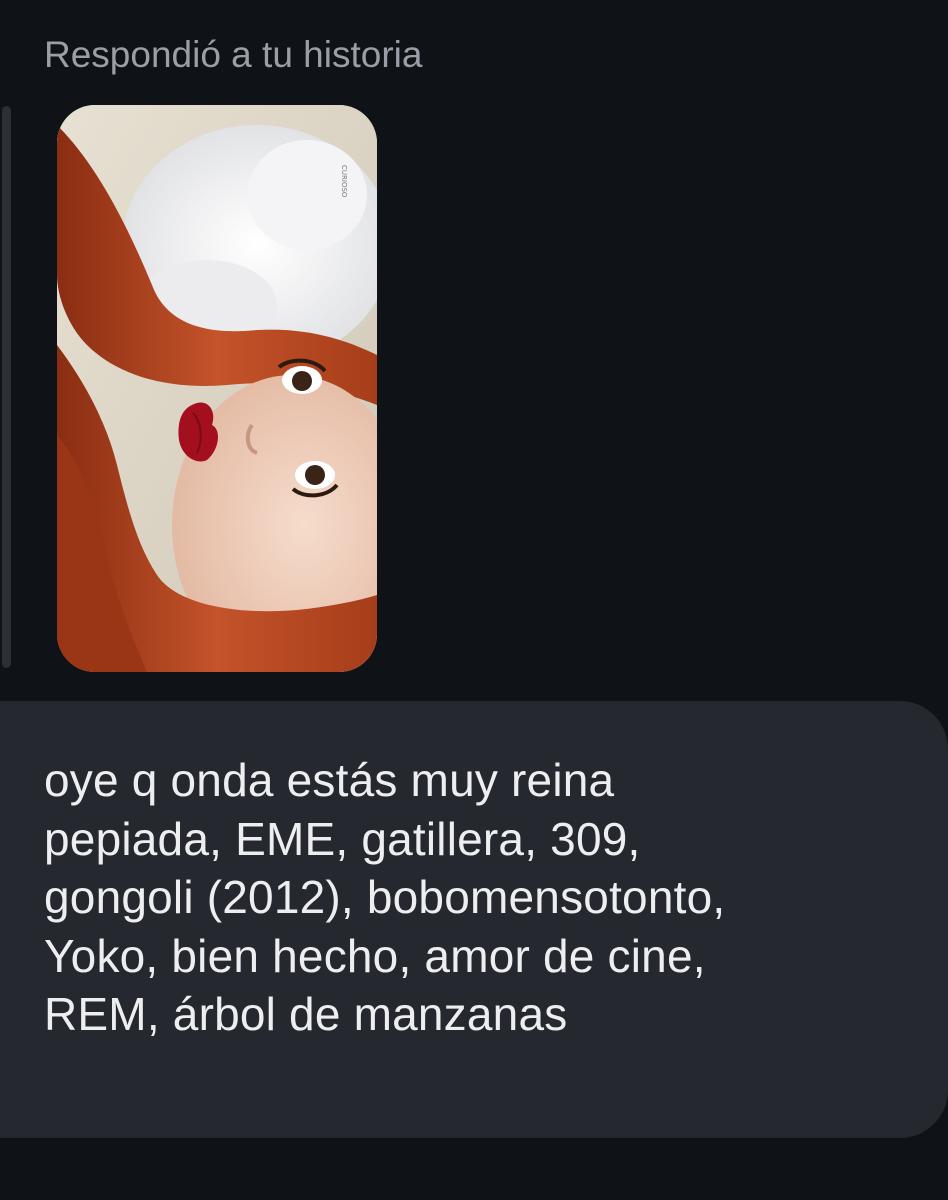 This screenshot has height=1200, width=948. What do you see at coordinates (6, 387) in the screenshot?
I see `quote-indicator-bar` at bounding box center [6, 387].